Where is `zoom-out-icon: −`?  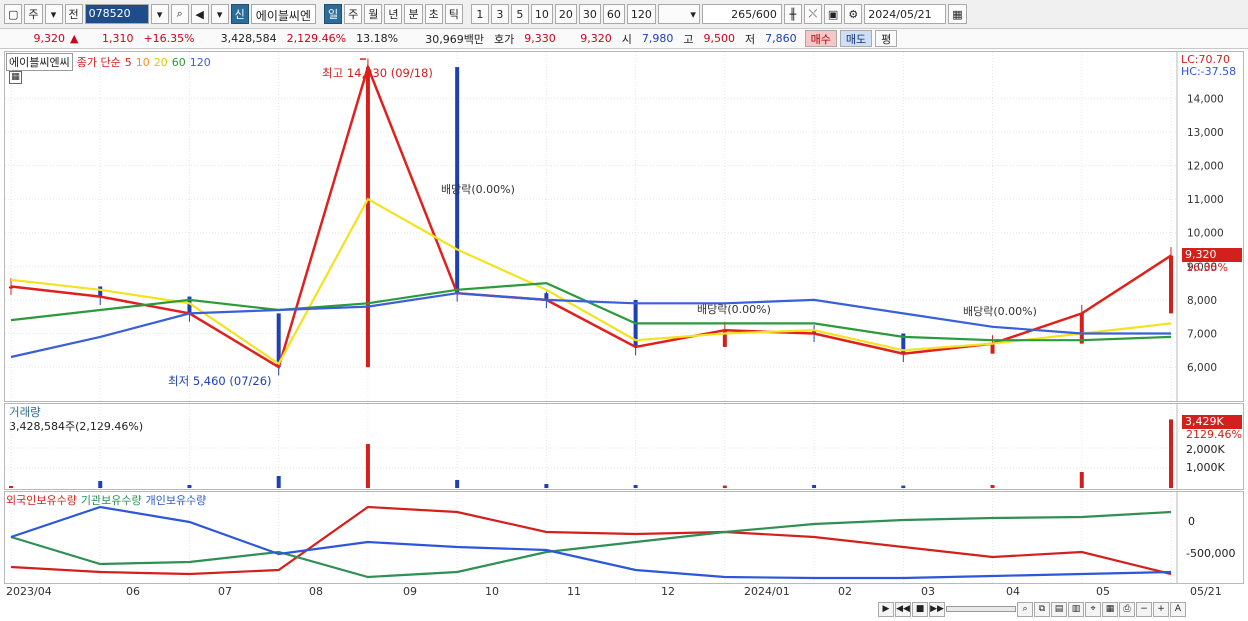
zoom-out-icon: − is located at coordinates (1144, 609).